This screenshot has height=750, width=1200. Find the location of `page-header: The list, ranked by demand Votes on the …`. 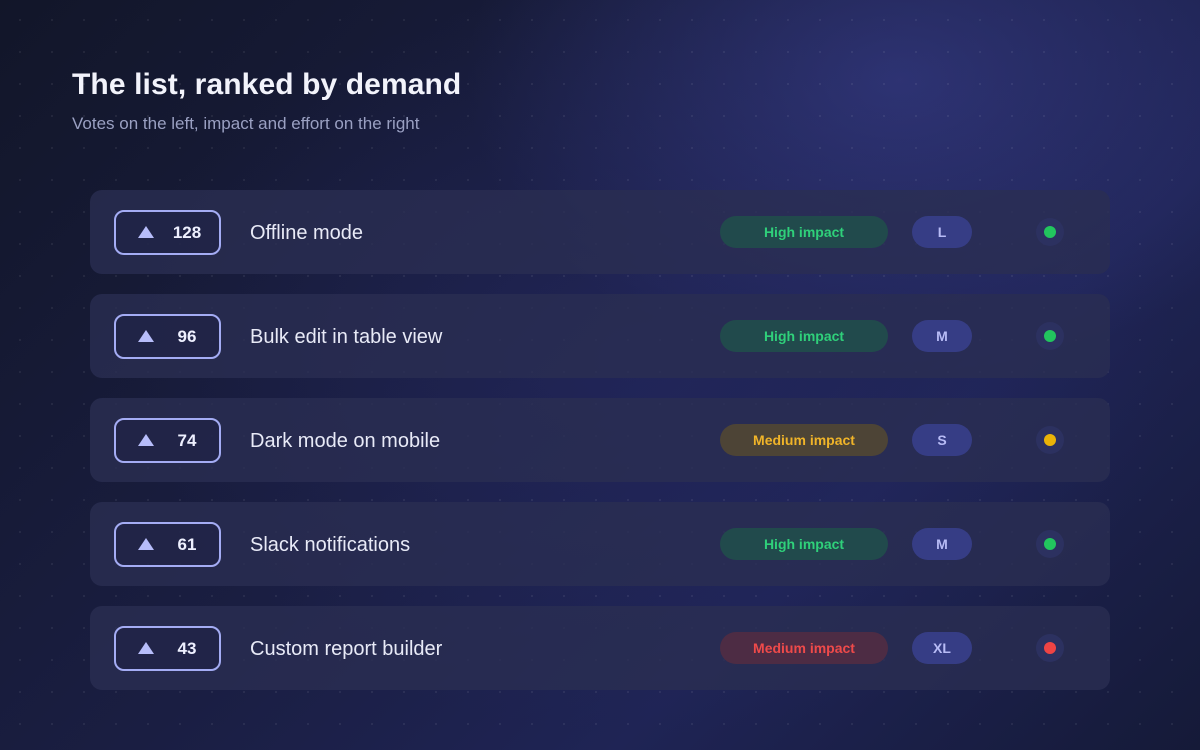

page-header: The list, ranked by demand Votes on the … is located at coordinates (266, 101).